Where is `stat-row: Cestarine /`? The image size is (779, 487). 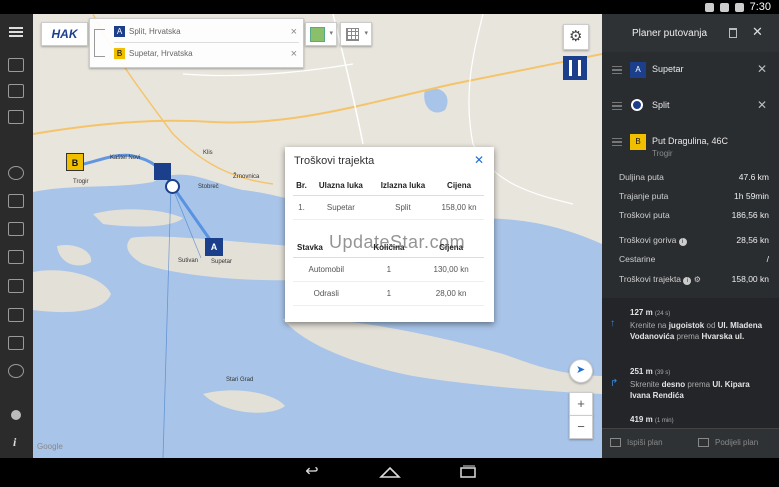 stat-row: Cestarine / is located at coordinates (694, 259).